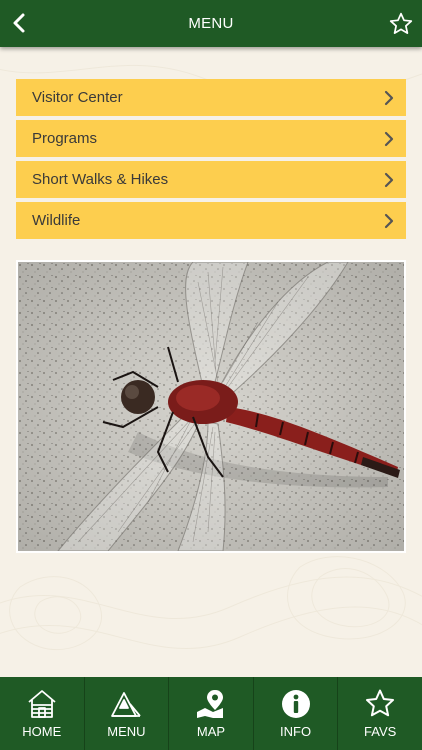 The width and height of the screenshot is (422, 750). I want to click on tab-info: INFO, so click(296, 713).